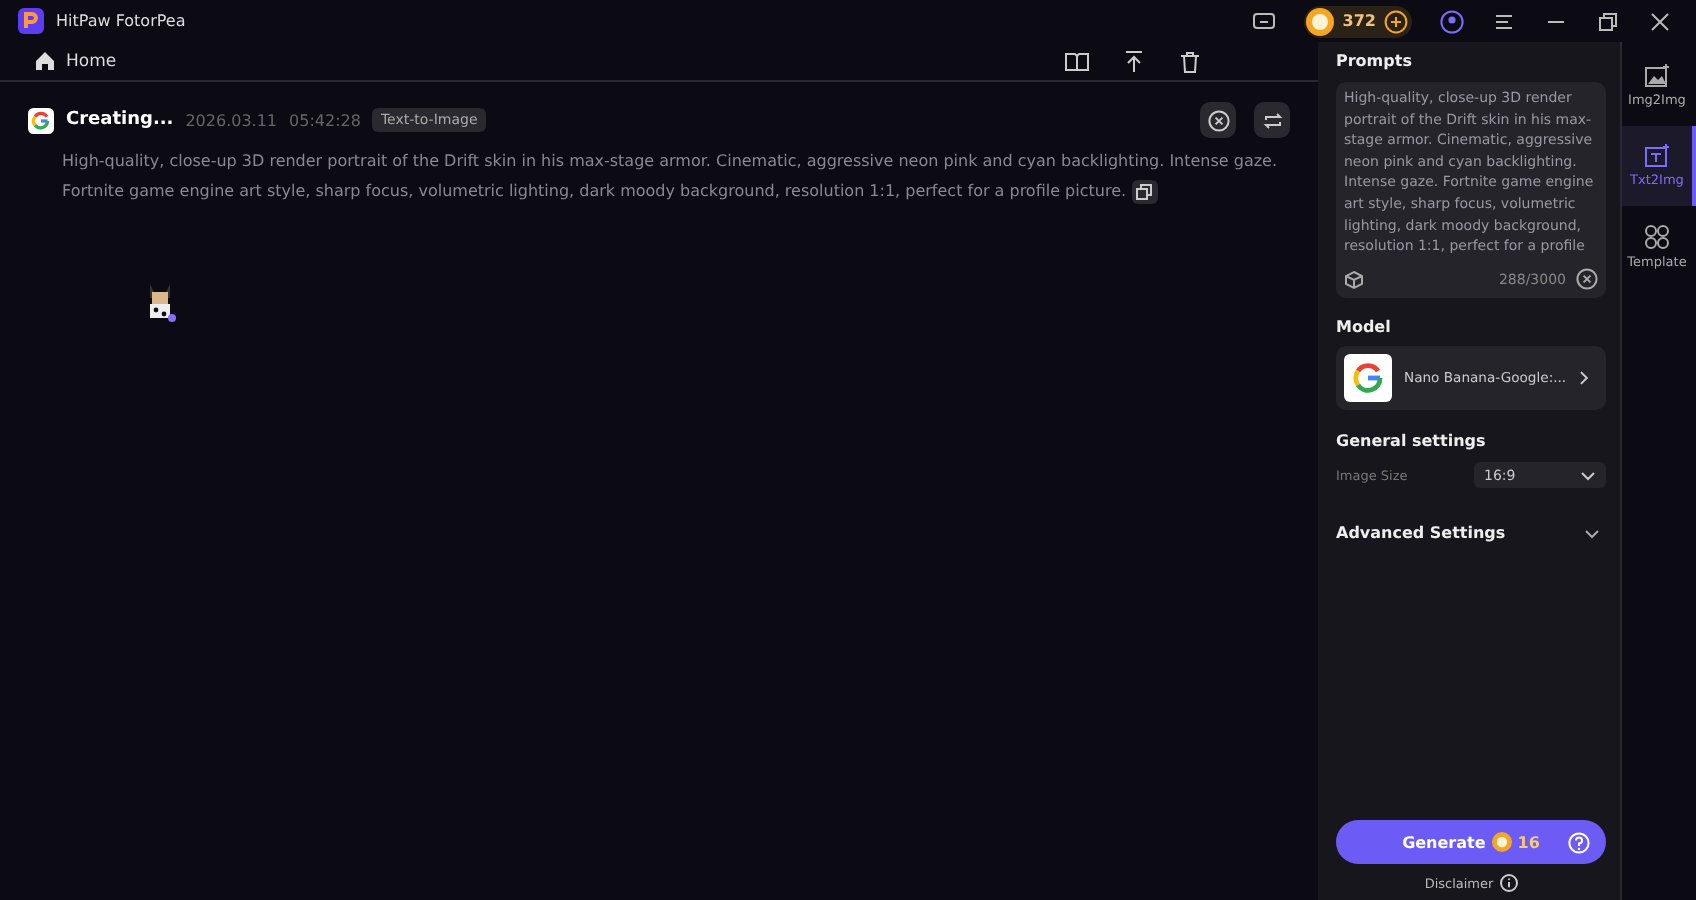 Image resolution: width=1696 pixels, height=900 pixels. What do you see at coordinates (1471, 190) in the screenshot?
I see `prompt-field` at bounding box center [1471, 190].